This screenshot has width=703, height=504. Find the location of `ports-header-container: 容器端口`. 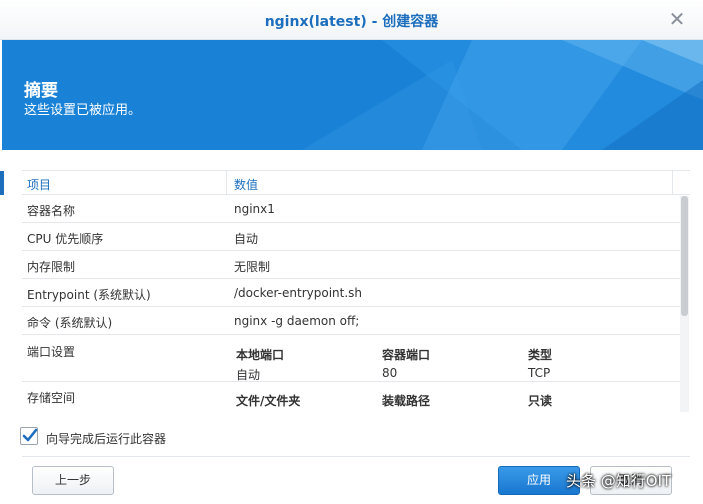

ports-header-container: 容器端口 is located at coordinates (406, 355).